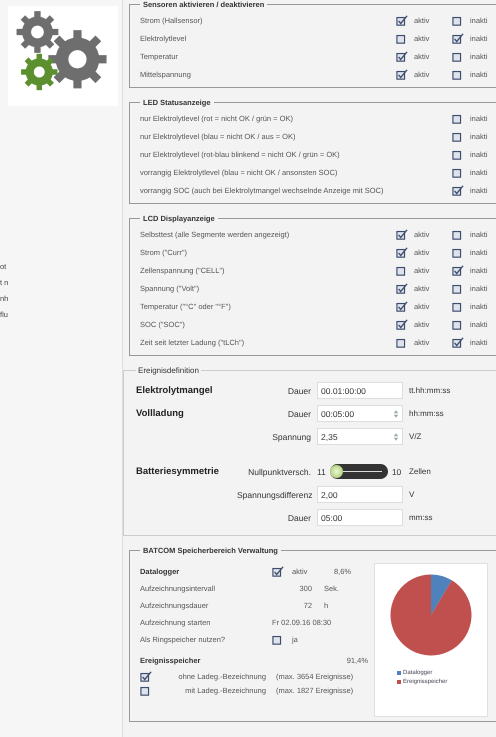 This screenshot has height=737, width=496. What do you see at coordinates (279, 471) in the screenshot?
I see `field-label: Nullpunktversch.` at bounding box center [279, 471].